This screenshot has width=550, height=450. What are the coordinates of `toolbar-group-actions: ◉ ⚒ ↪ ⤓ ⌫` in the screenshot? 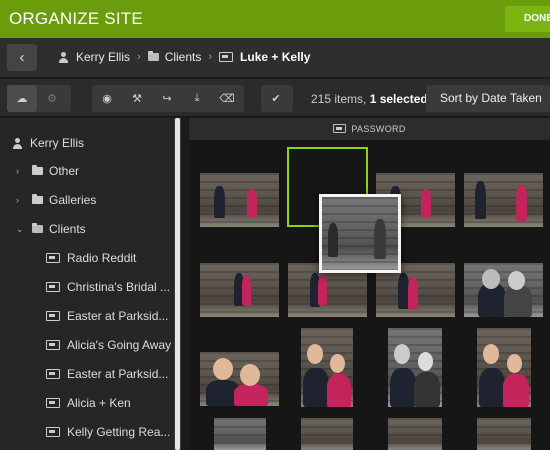 It's located at (168, 98).